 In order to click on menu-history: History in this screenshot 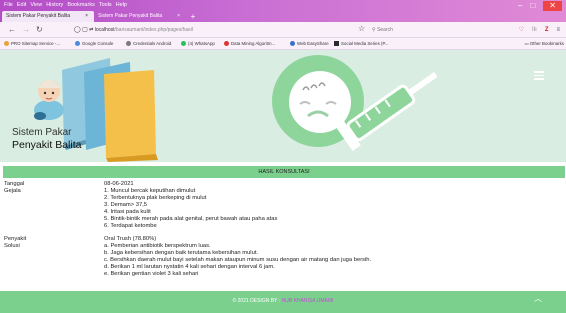, I will do `click(54, 5)`.